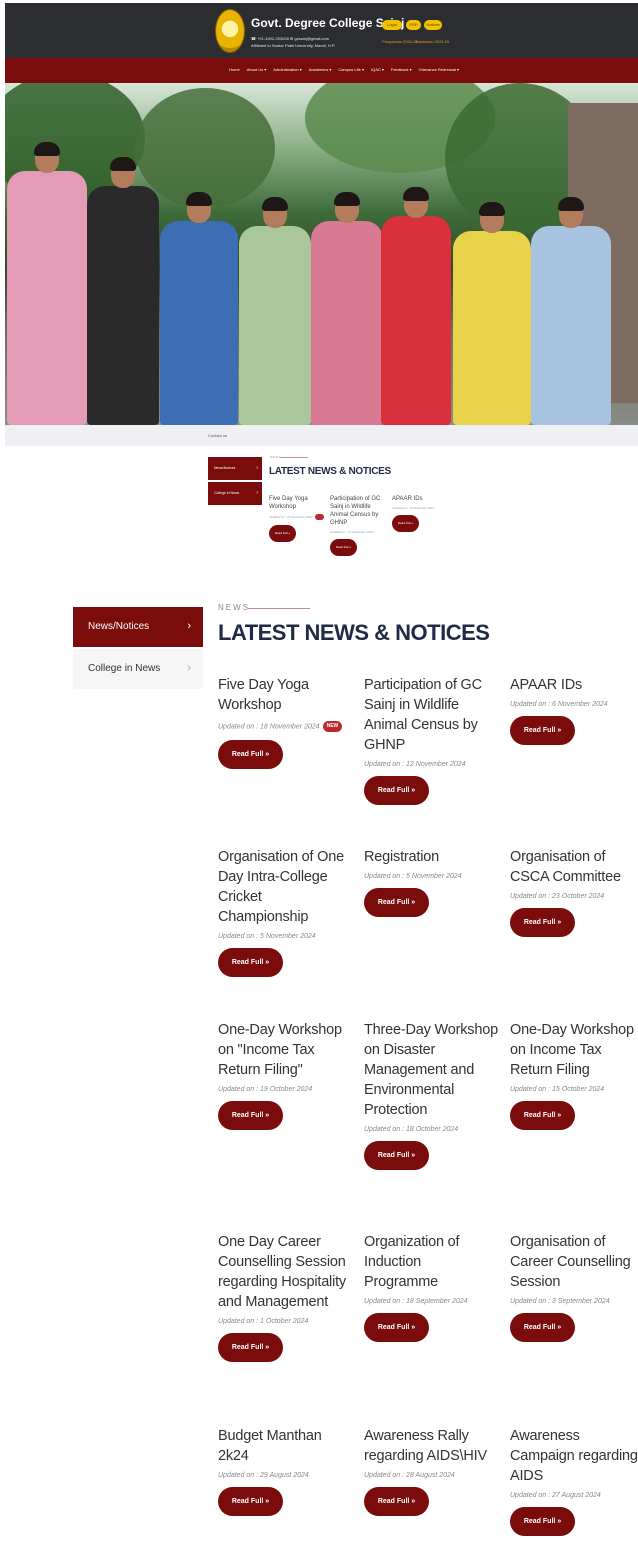  Describe the element at coordinates (560, 1301) in the screenshot. I see `news-date-text: Updated on : 3 September 2024` at that location.